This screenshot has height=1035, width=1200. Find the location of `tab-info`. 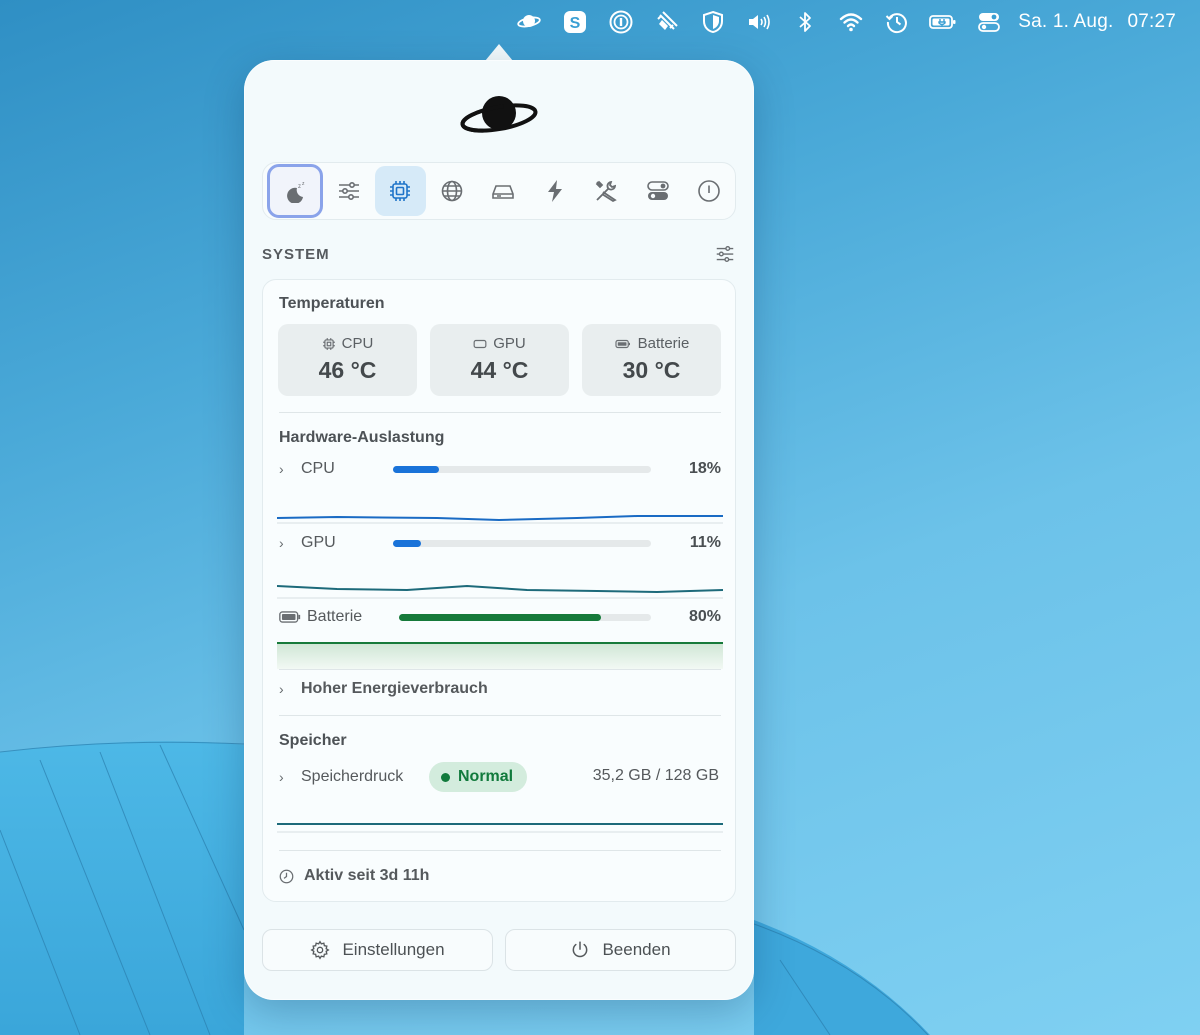

tab-info is located at coordinates (710, 191).